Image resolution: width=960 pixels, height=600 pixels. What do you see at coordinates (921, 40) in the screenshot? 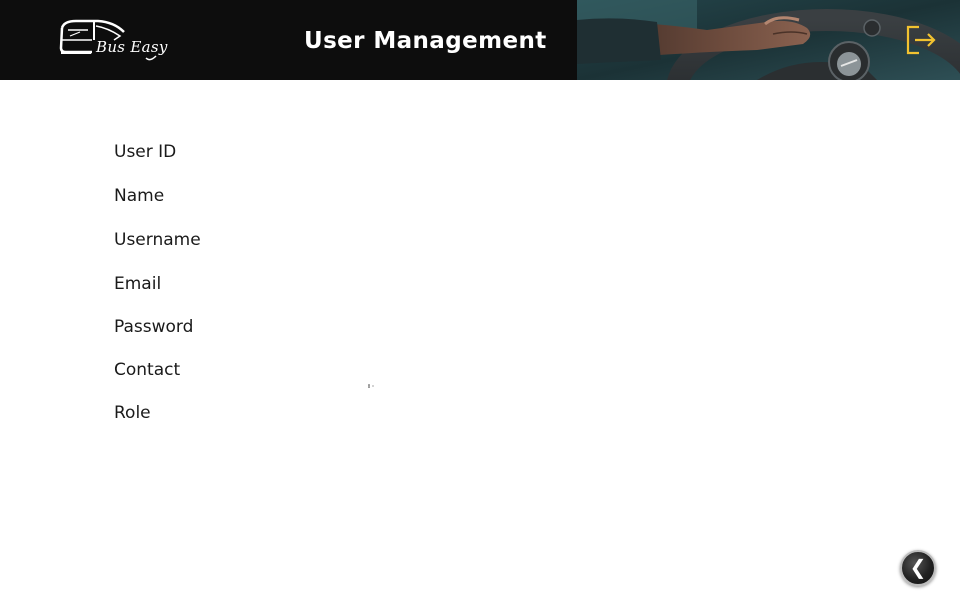
I see `logout-icon` at bounding box center [921, 40].